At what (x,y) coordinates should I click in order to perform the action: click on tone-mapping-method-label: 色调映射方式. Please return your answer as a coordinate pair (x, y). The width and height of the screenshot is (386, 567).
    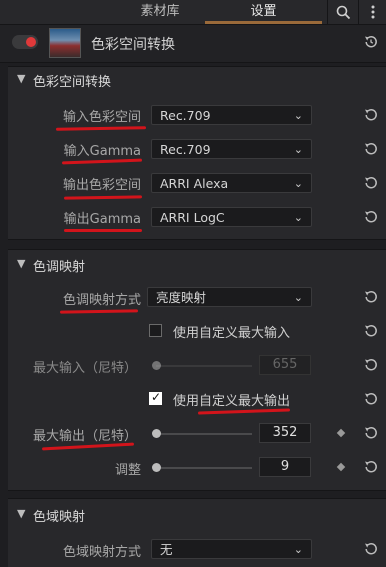
    Looking at the image, I should click on (101, 300).